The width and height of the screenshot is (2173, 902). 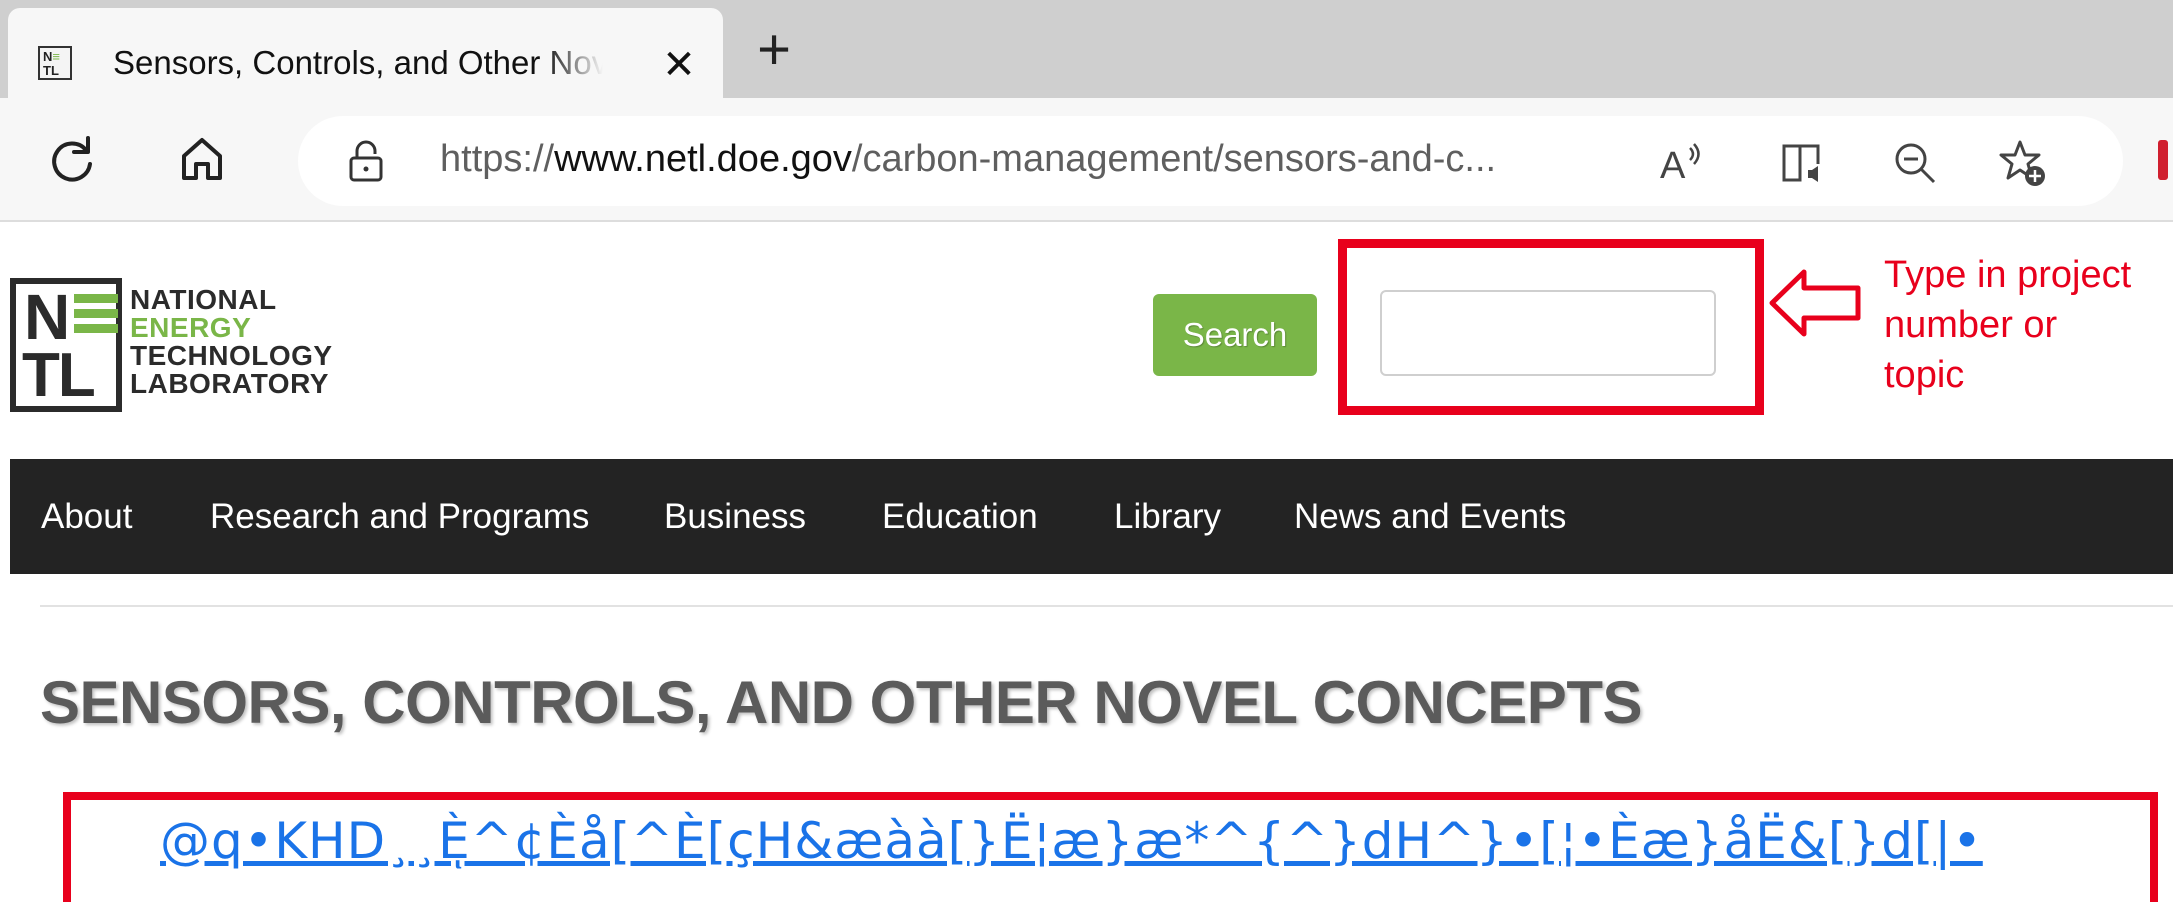 I want to click on logo-bars, so click(x=96, y=316).